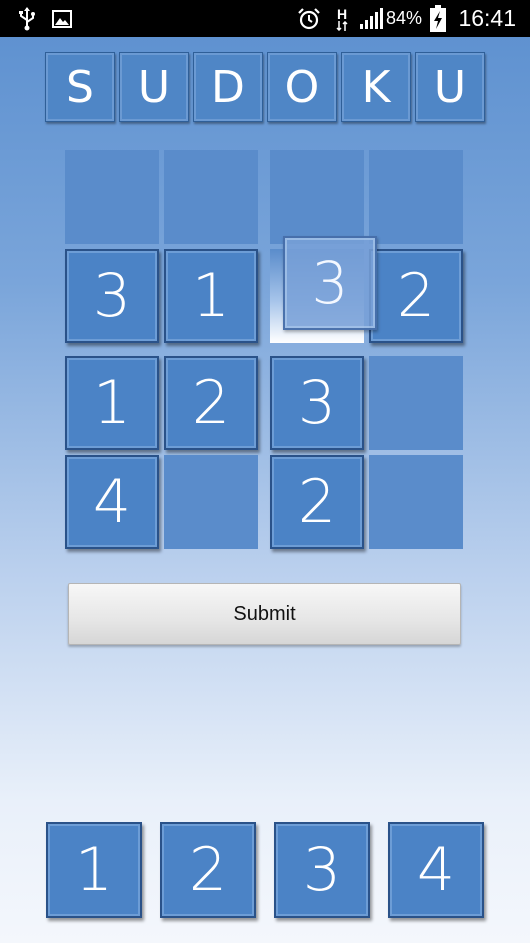 This screenshot has width=530, height=943. I want to click on board-cell: 4, so click(112, 502).